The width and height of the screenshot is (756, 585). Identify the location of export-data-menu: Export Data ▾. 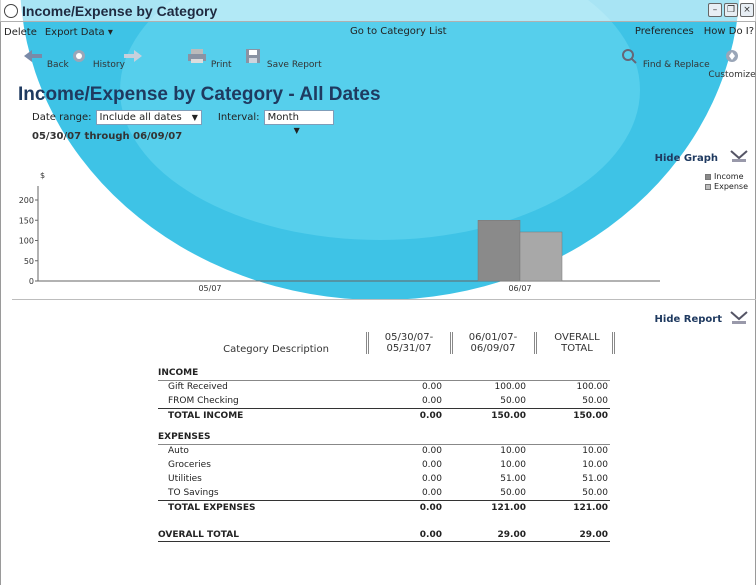
(79, 32).